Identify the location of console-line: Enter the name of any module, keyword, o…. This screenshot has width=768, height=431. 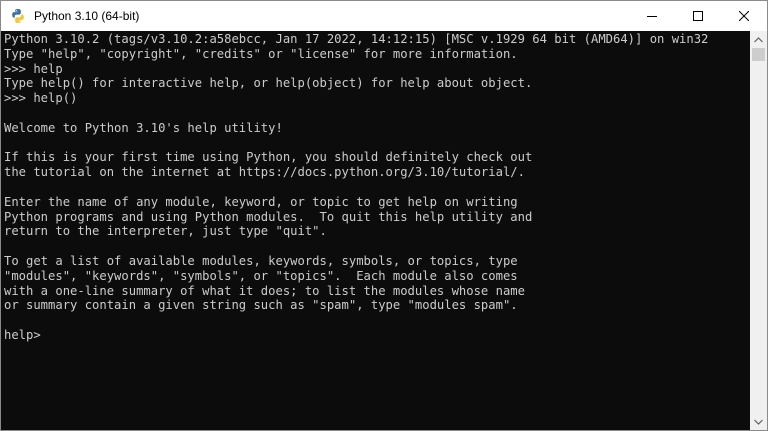
(261, 201).